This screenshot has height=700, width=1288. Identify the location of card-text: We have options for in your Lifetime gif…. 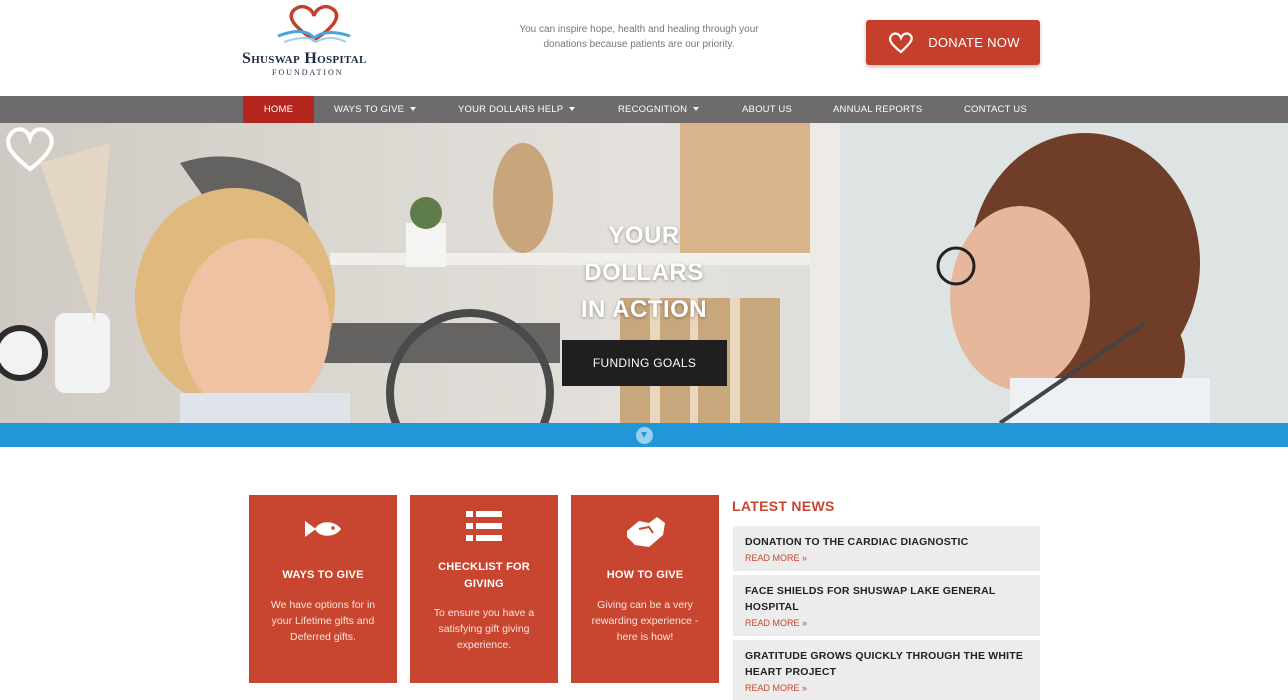
(323, 621).